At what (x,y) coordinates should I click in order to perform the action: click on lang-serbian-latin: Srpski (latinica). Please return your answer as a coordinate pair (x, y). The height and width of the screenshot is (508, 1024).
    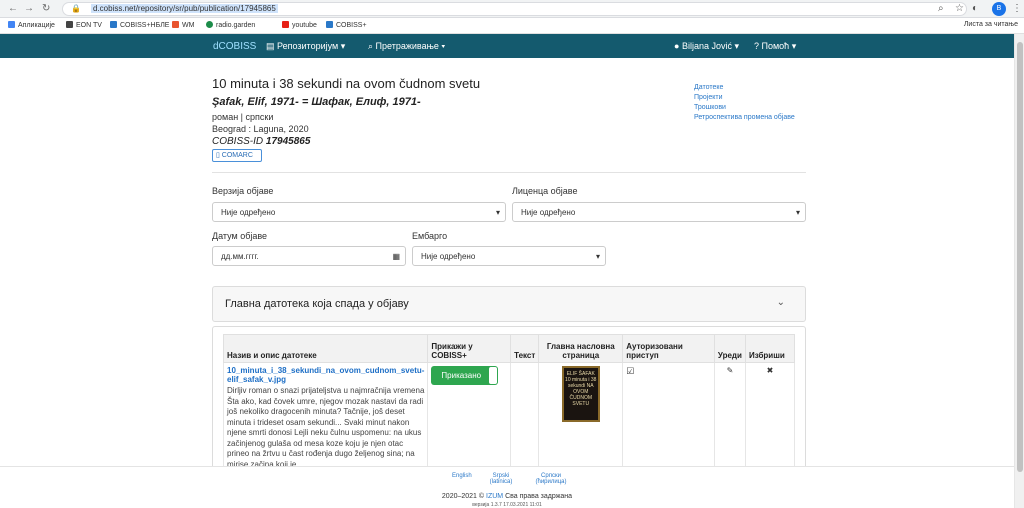
    Looking at the image, I should click on (501, 479).